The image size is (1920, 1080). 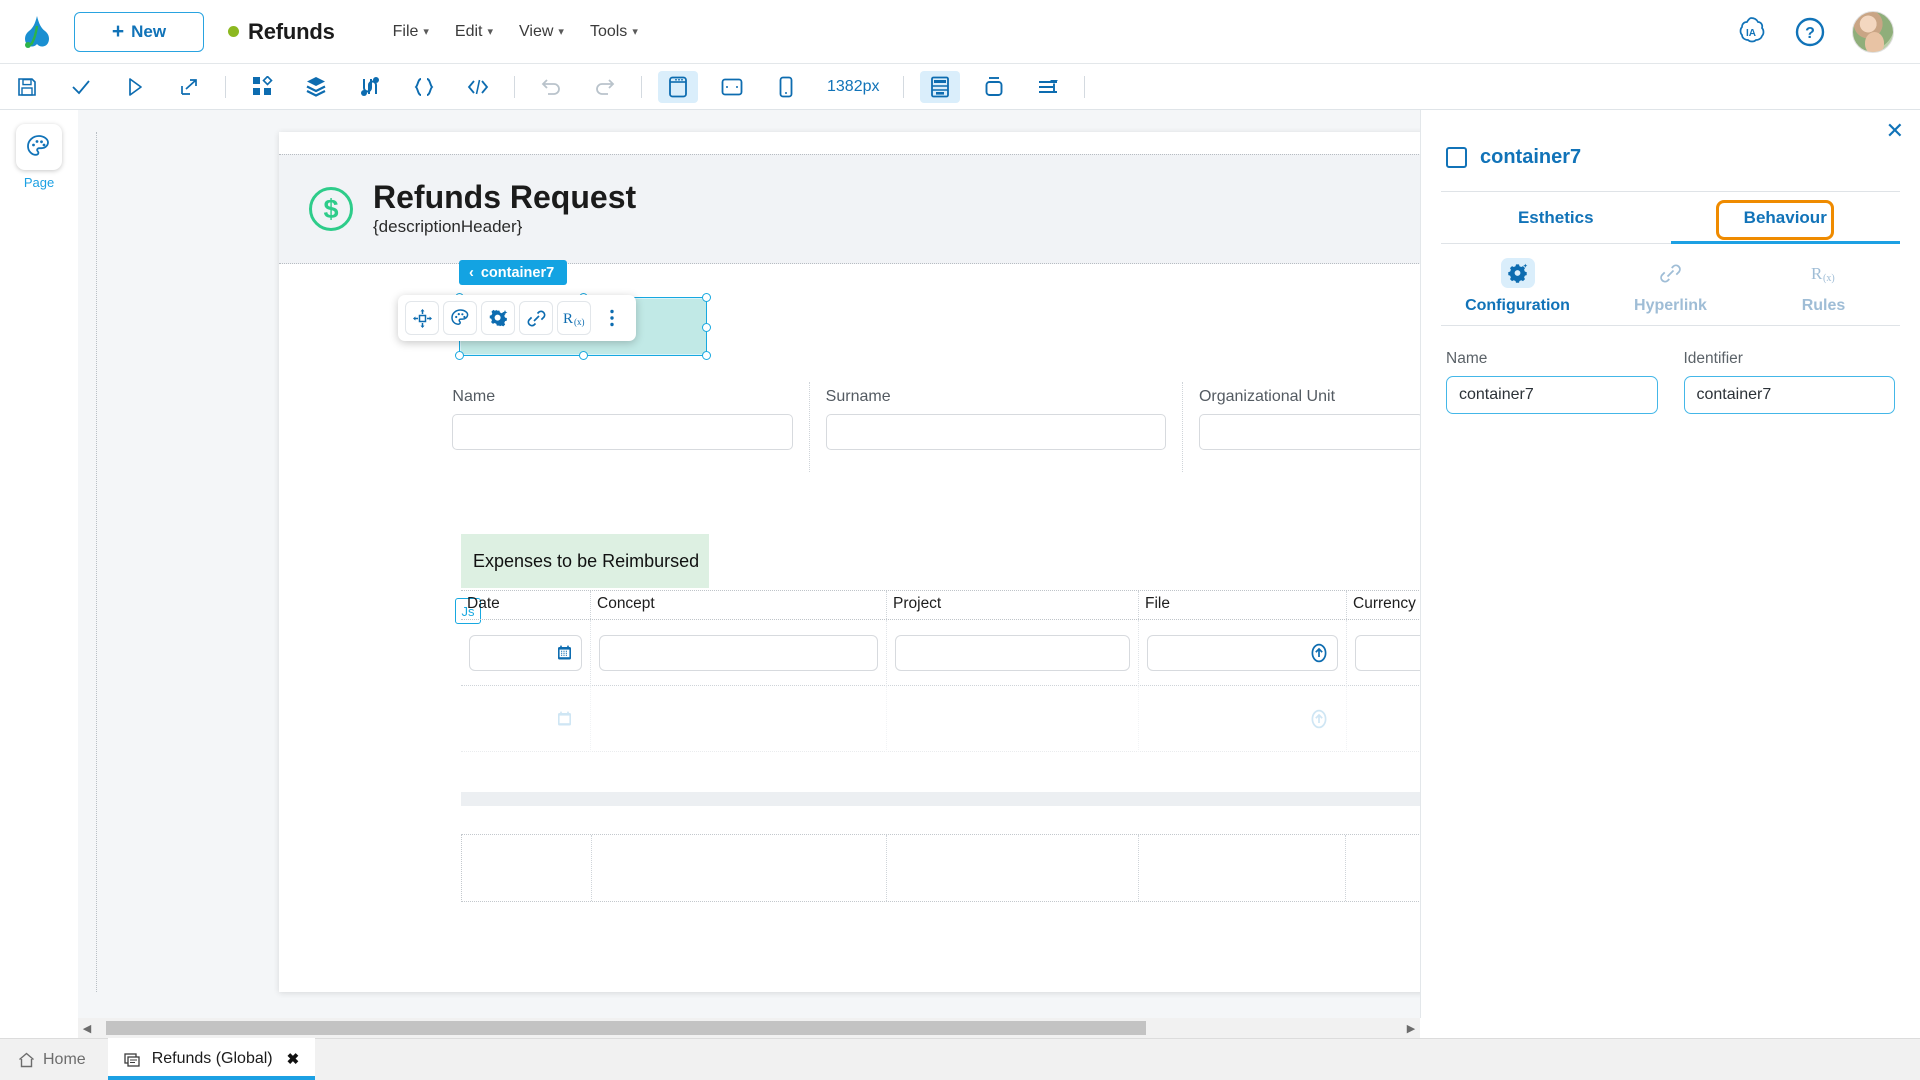 I want to click on sidebar-item-page: Page, so click(x=39, y=157).